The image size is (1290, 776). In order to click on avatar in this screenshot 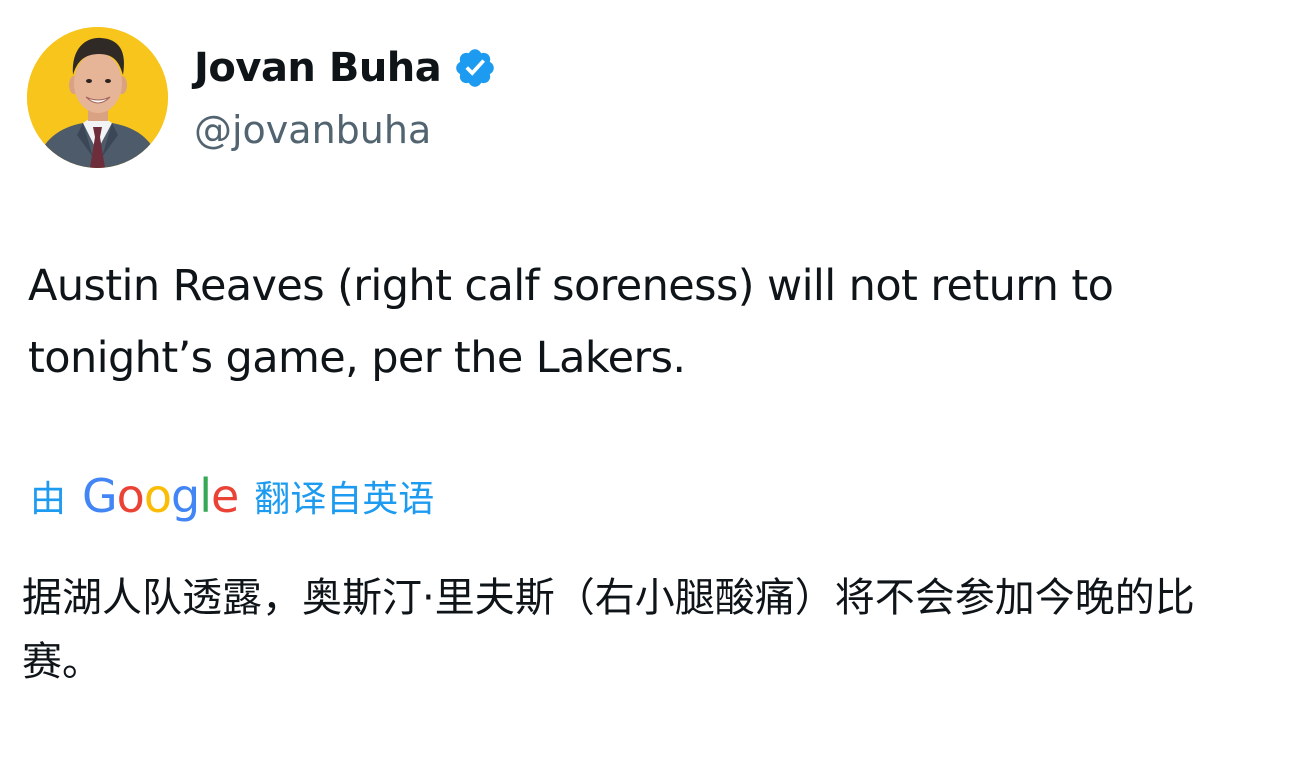, I will do `click(97, 97)`.